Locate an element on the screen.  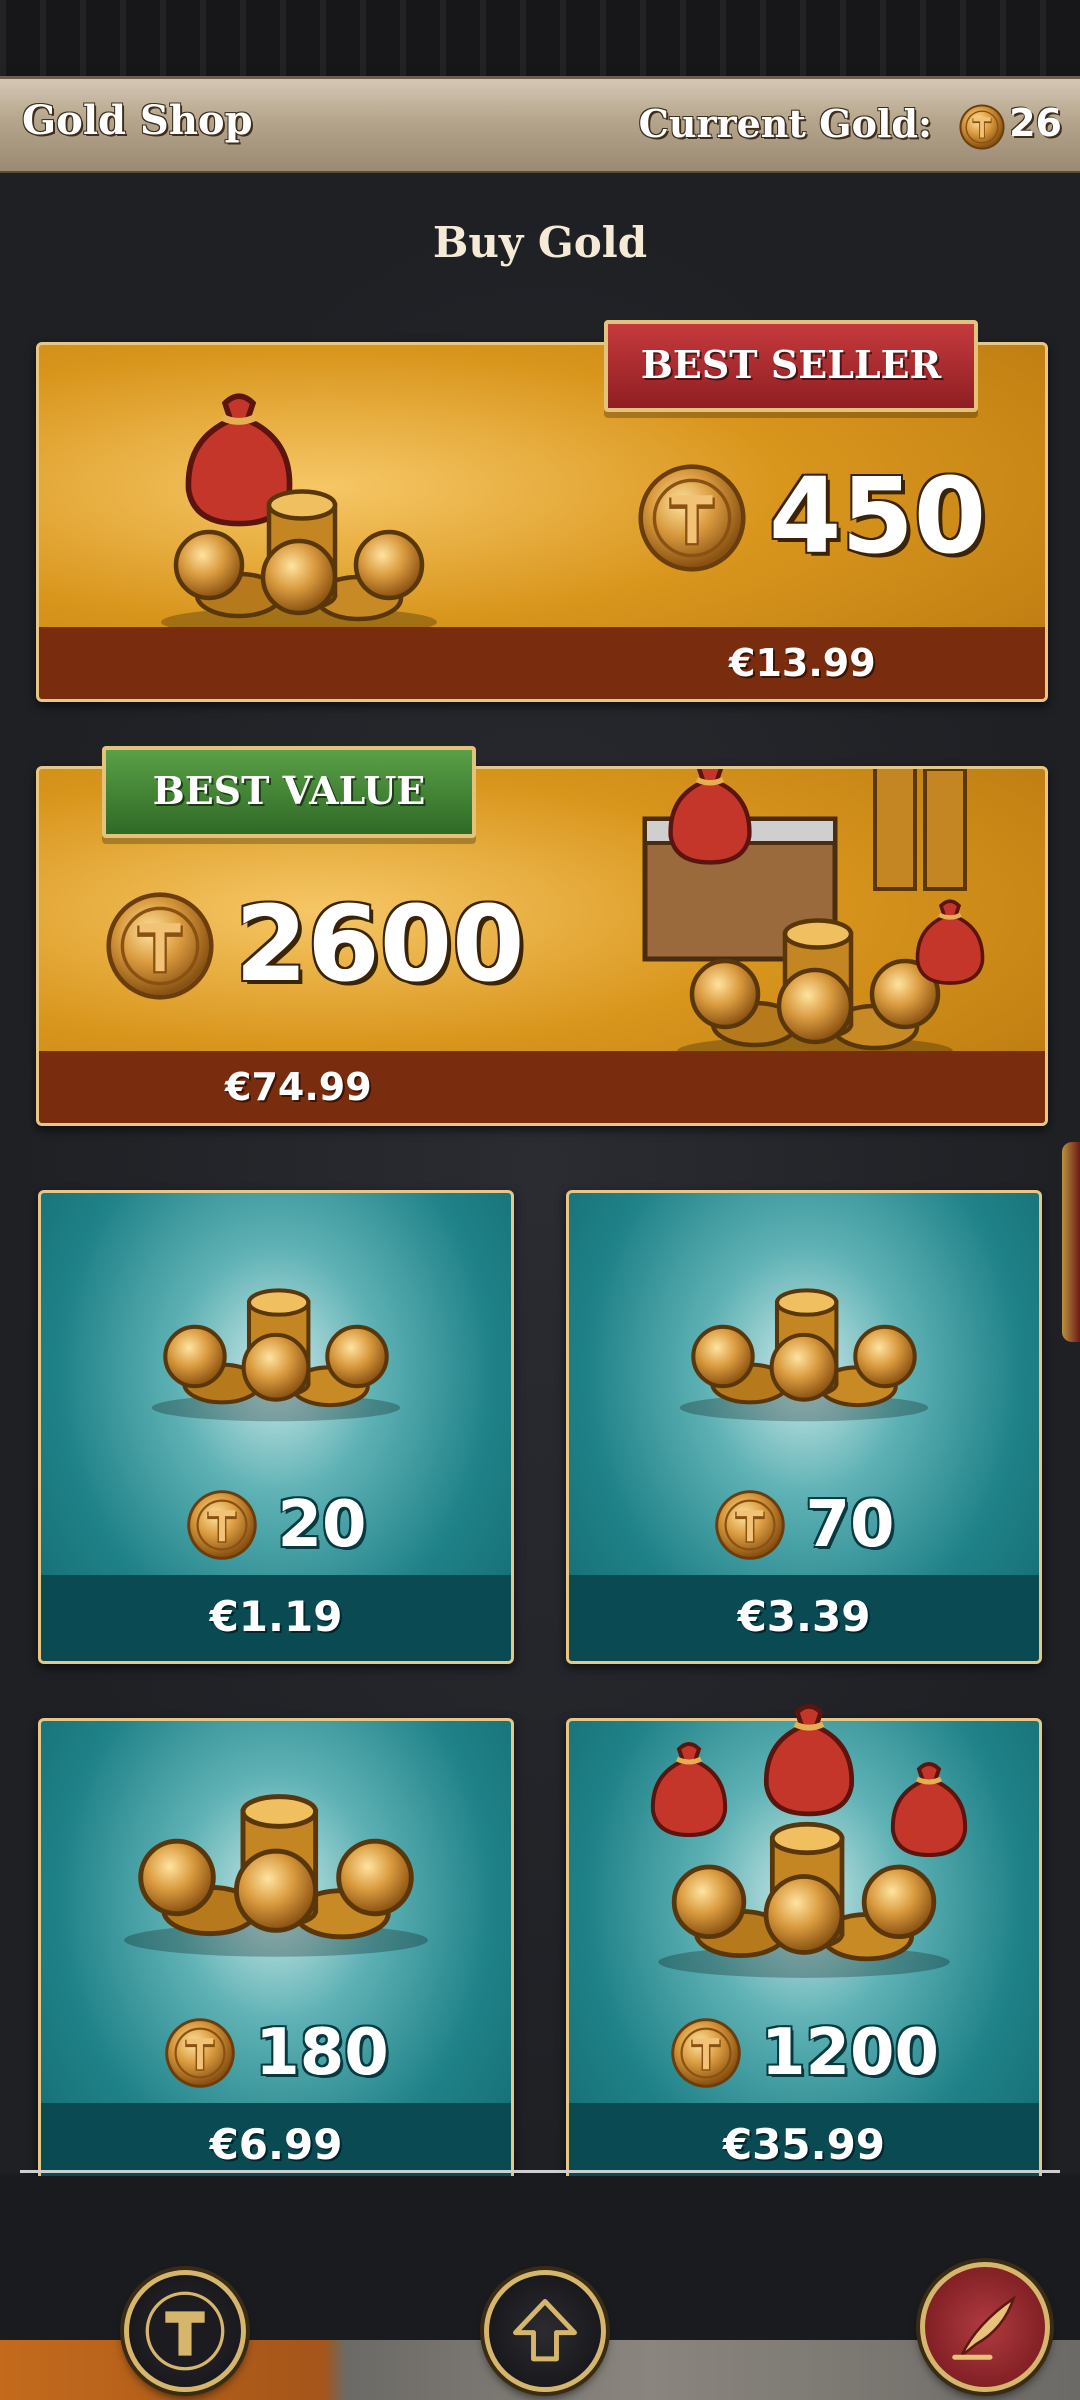
pack-price: €35.99 is located at coordinates (804, 2144).